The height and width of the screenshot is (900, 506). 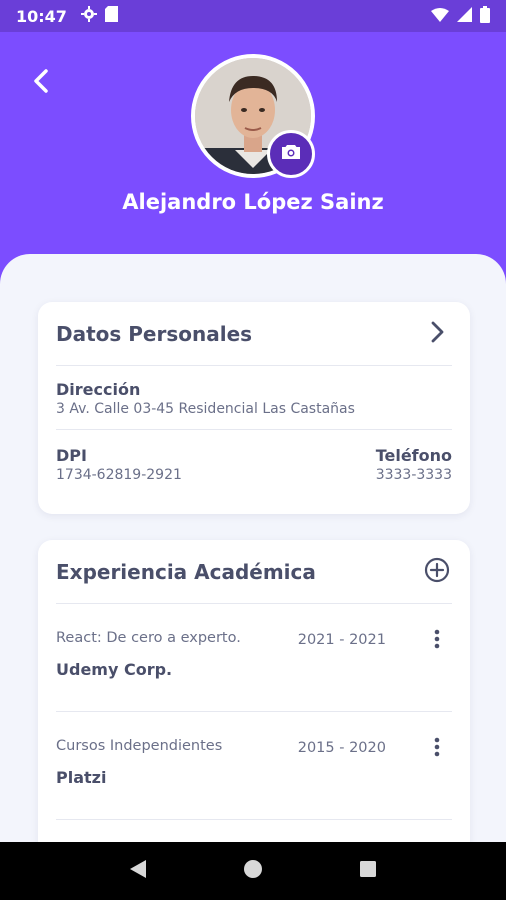 What do you see at coordinates (254, 464) in the screenshot?
I see `dpi-phone-row: DPI 1734-62819-2921 Teléfono 3333-3333` at bounding box center [254, 464].